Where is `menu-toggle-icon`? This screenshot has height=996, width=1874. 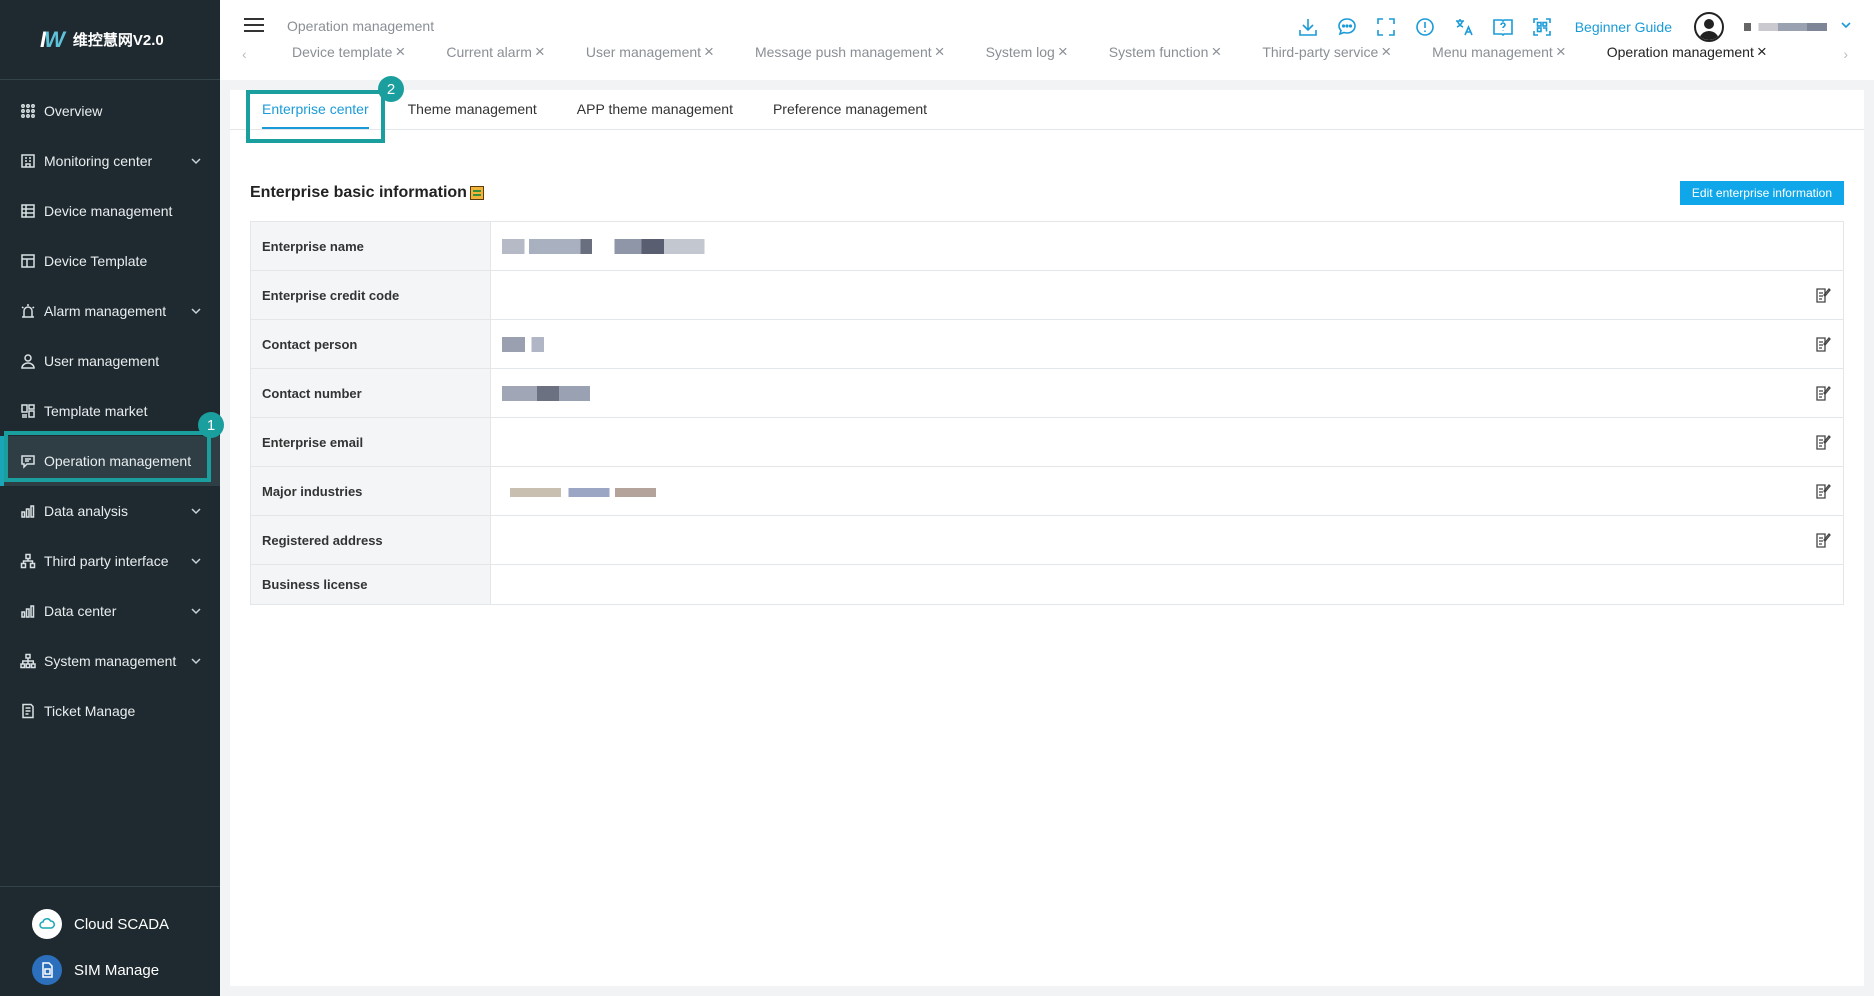 menu-toggle-icon is located at coordinates (254, 26).